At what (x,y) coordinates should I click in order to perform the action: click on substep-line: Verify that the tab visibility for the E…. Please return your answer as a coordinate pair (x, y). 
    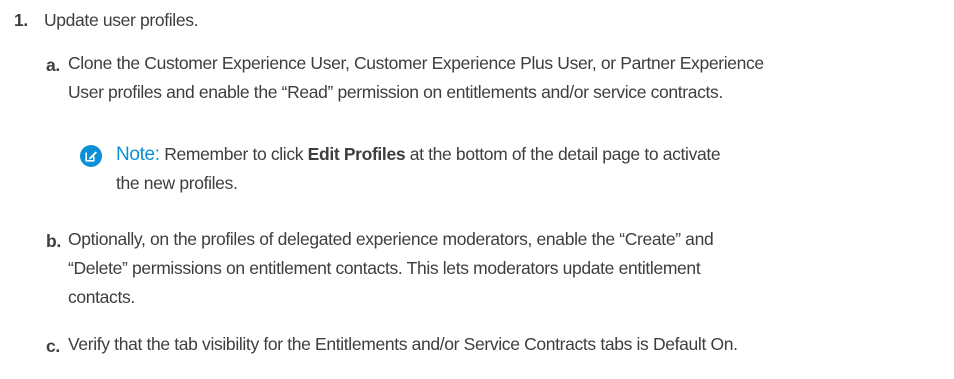
    Looking at the image, I should click on (403, 344).